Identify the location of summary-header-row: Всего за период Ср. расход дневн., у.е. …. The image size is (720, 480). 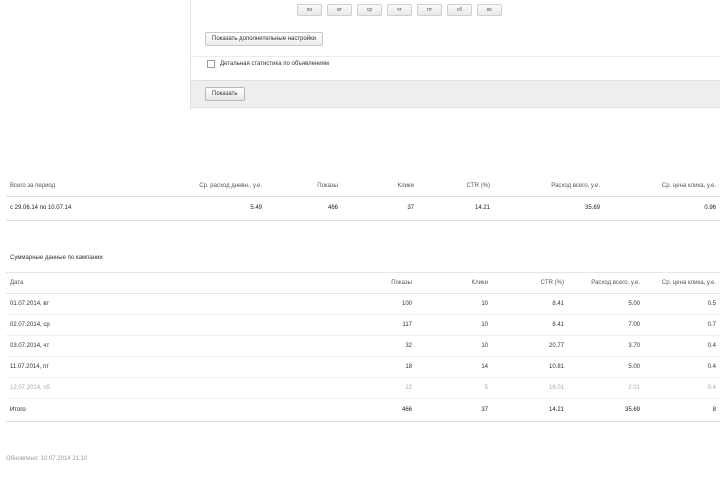
(363, 186).